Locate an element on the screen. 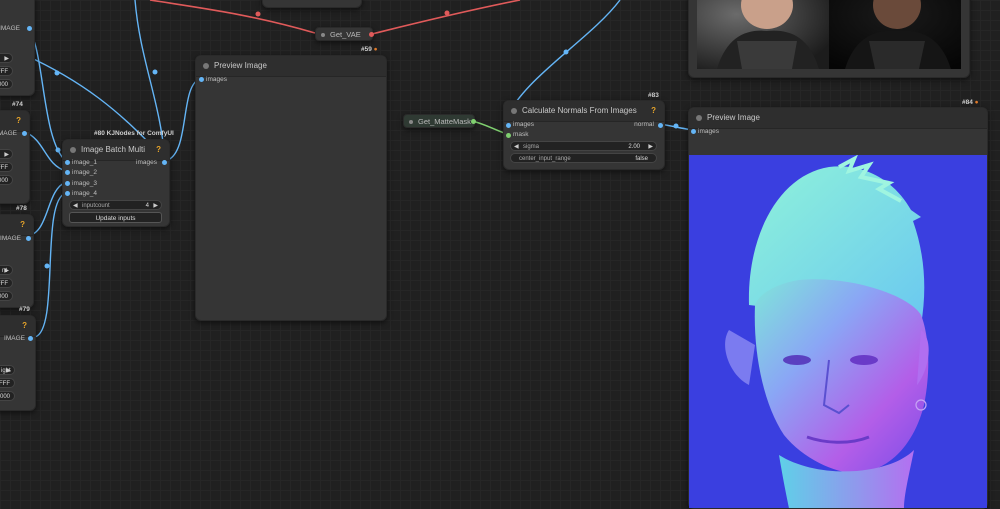 The image size is (1000, 509). output-pin-normal is located at coordinates (660, 125).